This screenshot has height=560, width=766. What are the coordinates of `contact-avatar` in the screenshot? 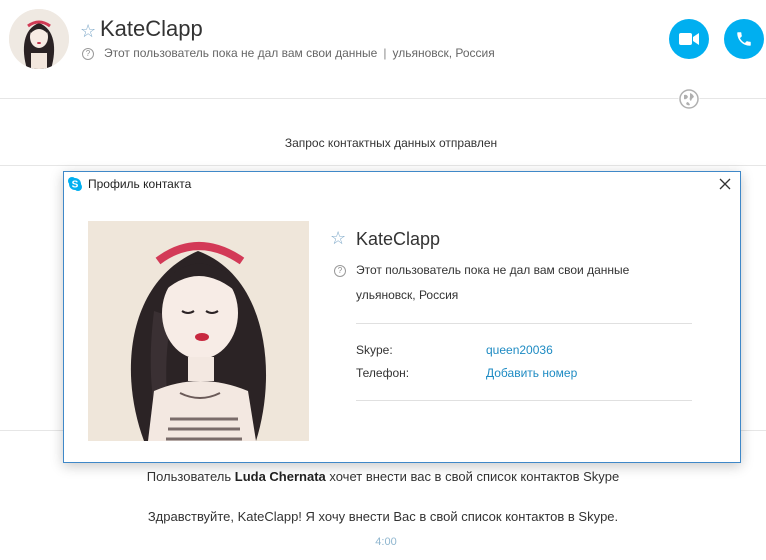 It's located at (39, 39).